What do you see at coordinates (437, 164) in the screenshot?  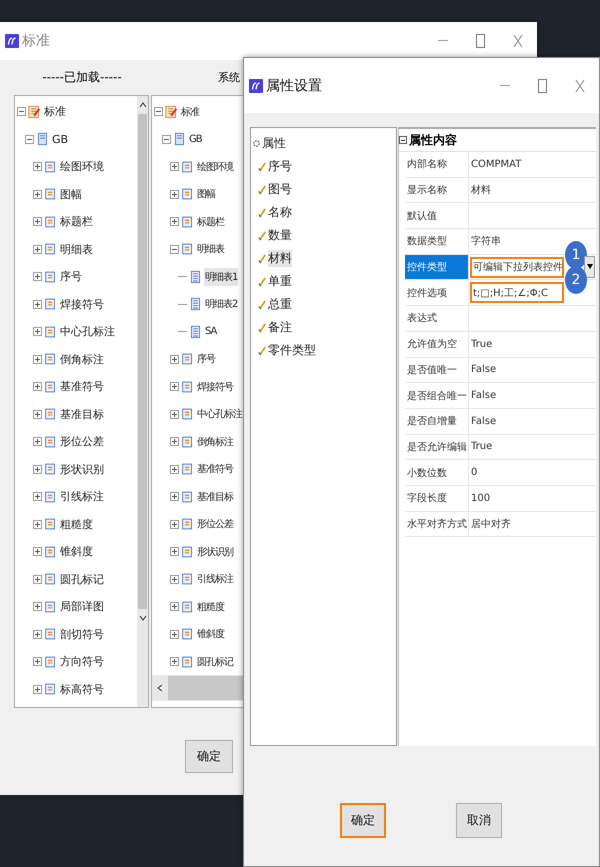 I see `property-name: 内部名称` at bounding box center [437, 164].